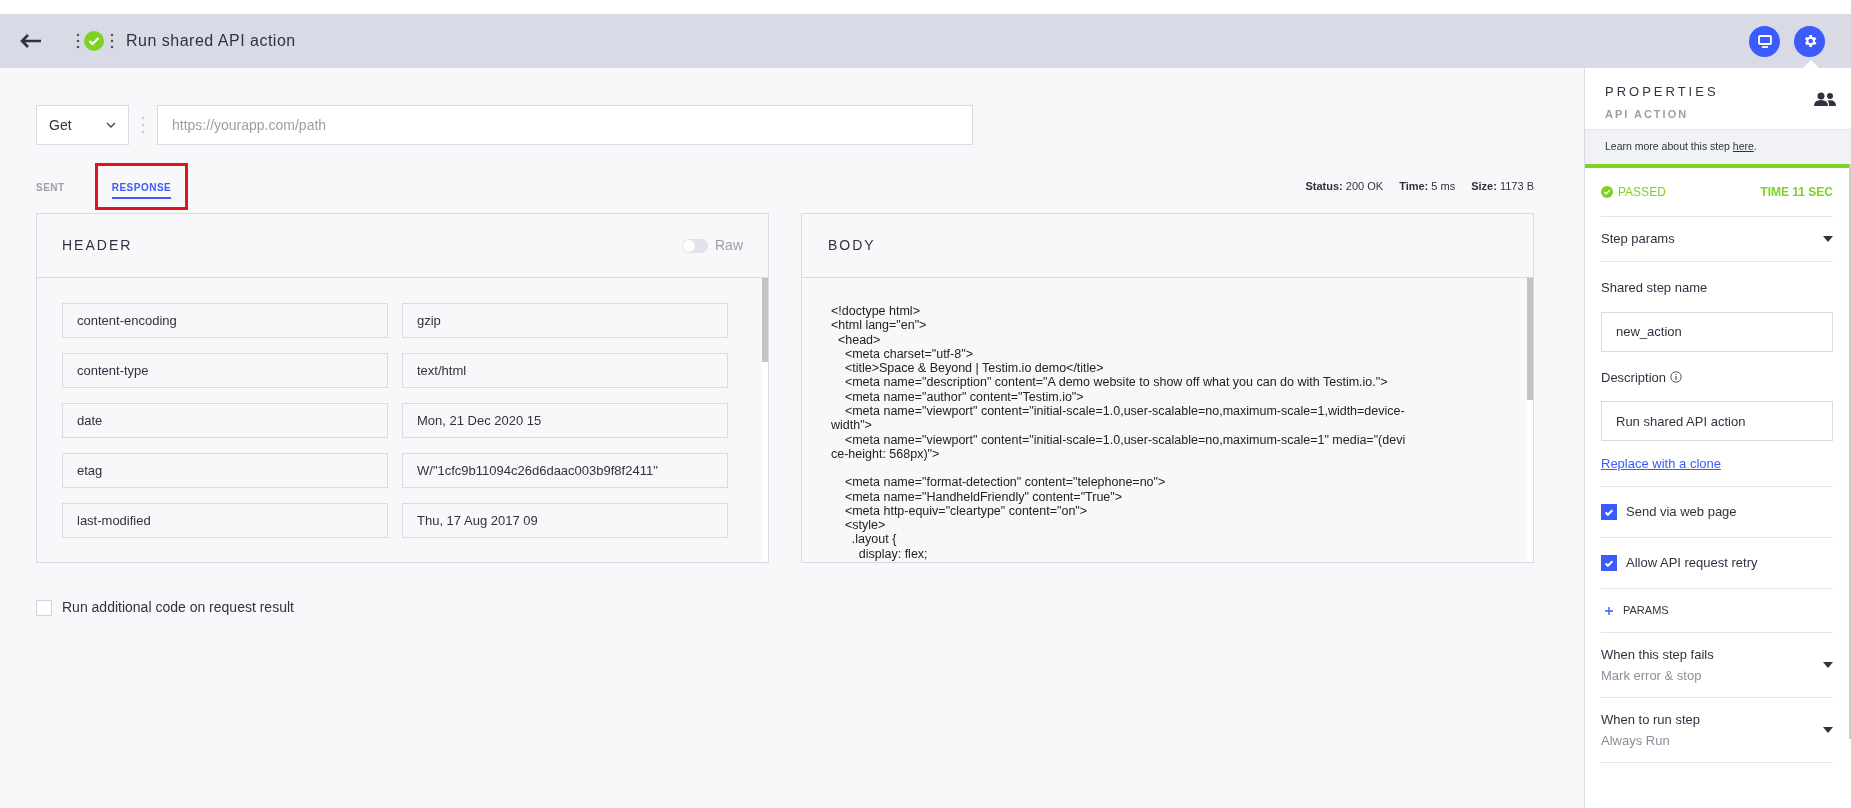 The height and width of the screenshot is (808, 1851). I want to click on header-value-field: W/"1cfc9b11094c26d6daac003b9f8f2411", so click(565, 470).